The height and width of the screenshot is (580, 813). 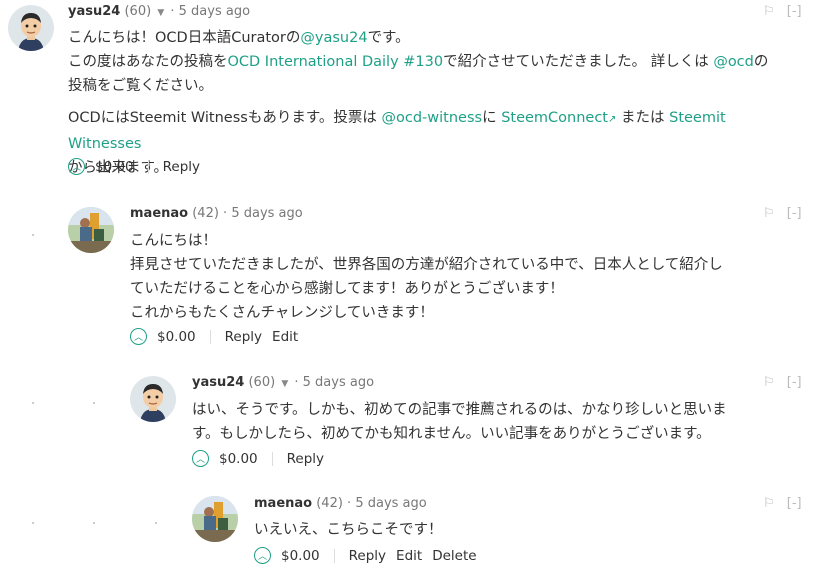 I want to click on comment-footer: ︿ $0.00 Reply Edit Delete, so click(x=370, y=555).